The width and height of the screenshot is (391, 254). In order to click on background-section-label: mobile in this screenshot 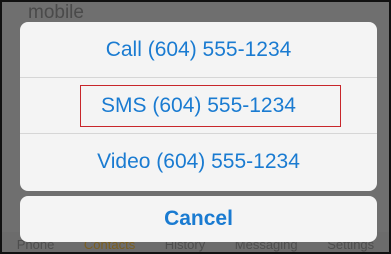, I will do `click(56, 12)`.